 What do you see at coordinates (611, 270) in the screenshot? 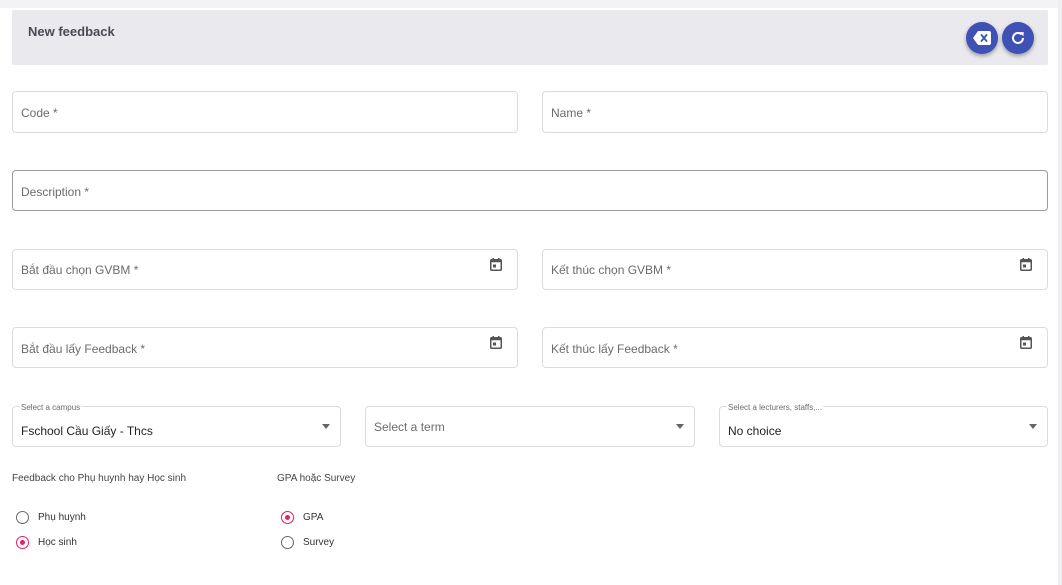
I see `end-teacher-label: Kết thúc chọn GVBM *` at bounding box center [611, 270].